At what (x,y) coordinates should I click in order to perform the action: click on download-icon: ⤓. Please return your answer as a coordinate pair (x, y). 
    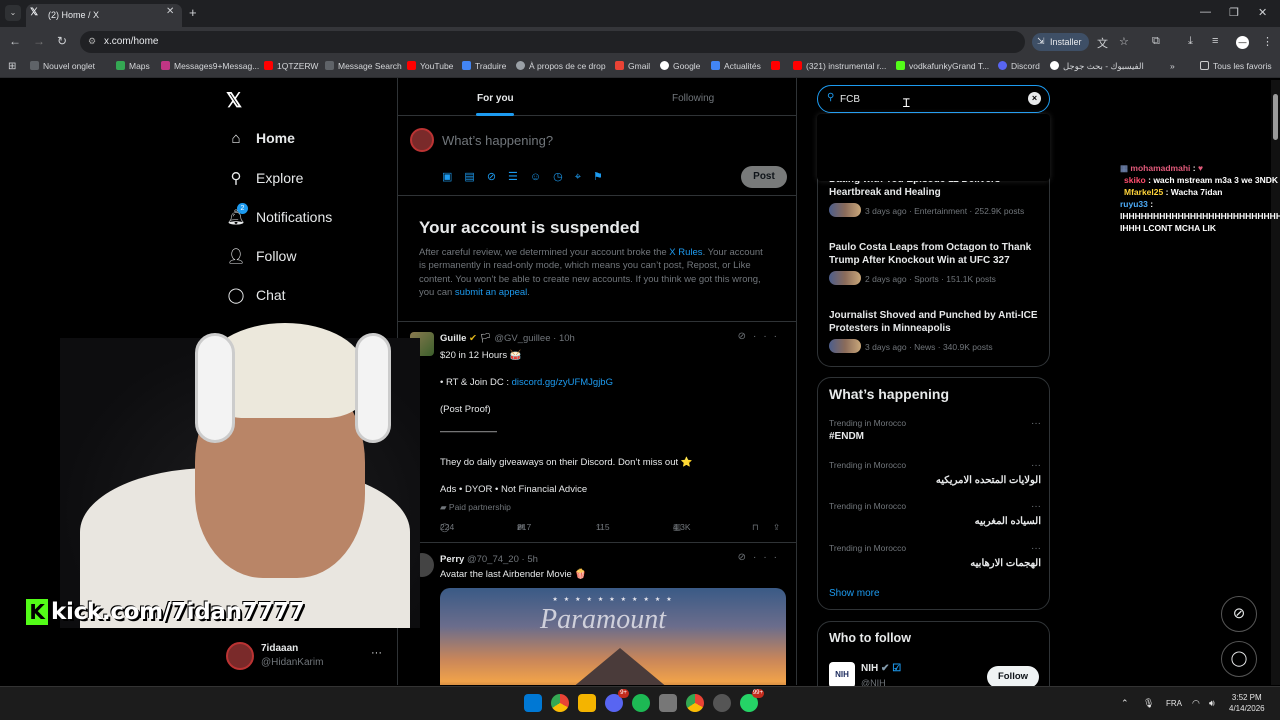
    Looking at the image, I should click on (1190, 41).